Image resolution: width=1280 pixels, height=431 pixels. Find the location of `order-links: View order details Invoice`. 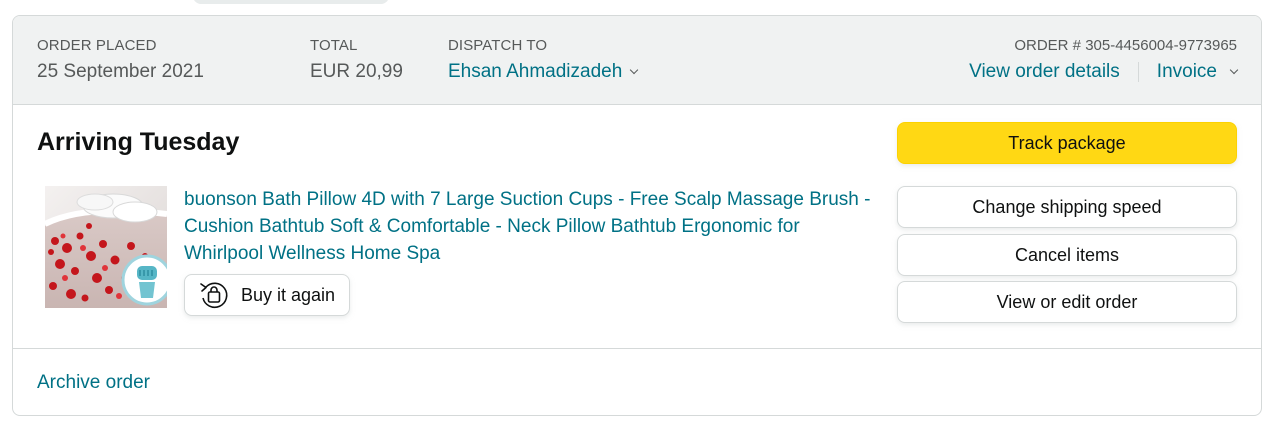

order-links: View order details Invoice is located at coordinates (1104, 72).